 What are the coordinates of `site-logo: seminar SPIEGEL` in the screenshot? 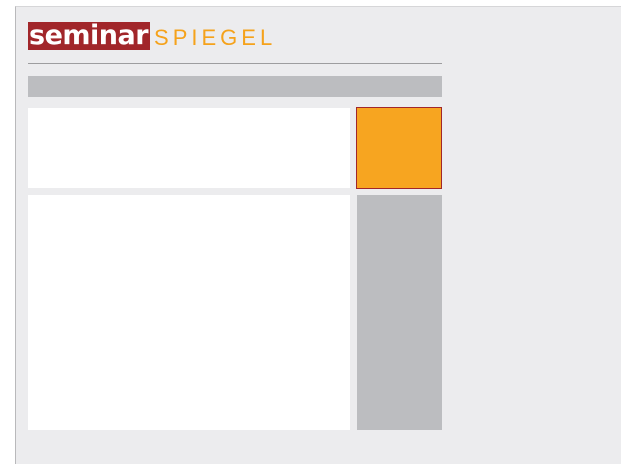 It's located at (152, 36).